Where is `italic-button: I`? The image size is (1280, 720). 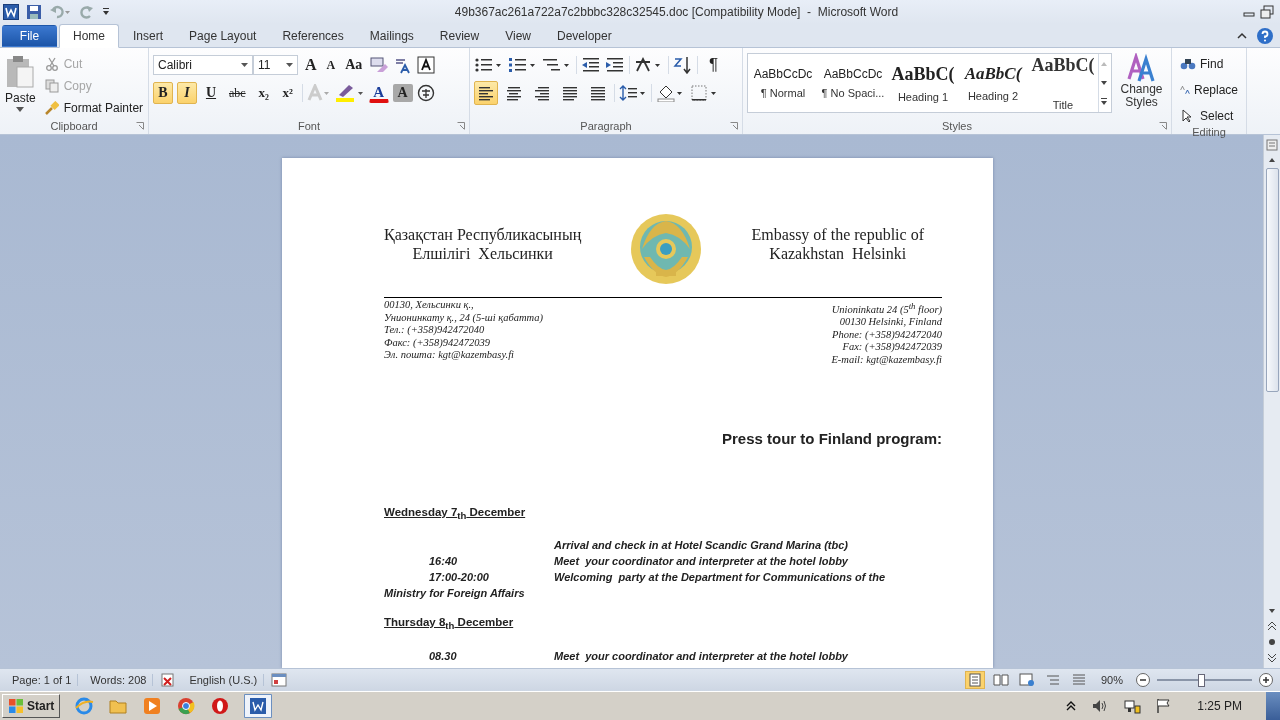
italic-button: I is located at coordinates (187, 93).